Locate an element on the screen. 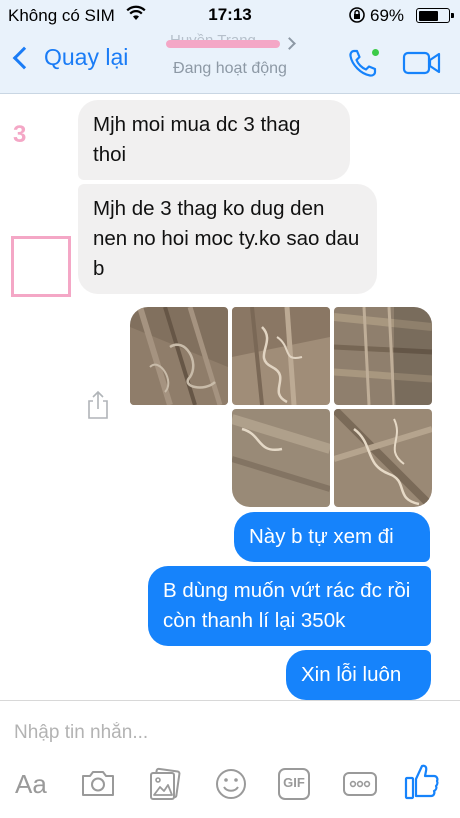  gif-label: GIF is located at coordinates (294, 782).